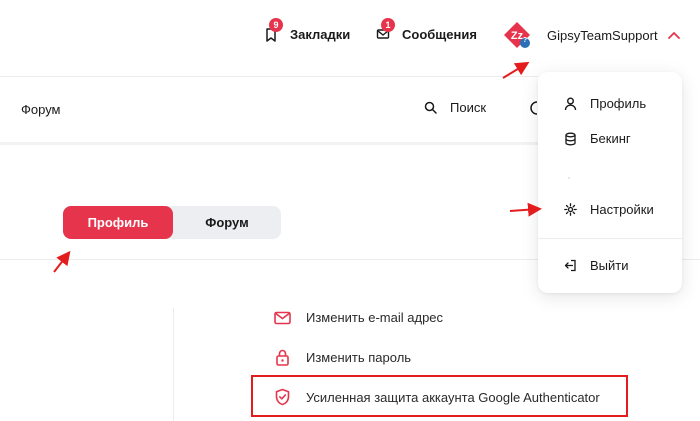  I want to click on bookmarks-label: Закладки, so click(320, 34).